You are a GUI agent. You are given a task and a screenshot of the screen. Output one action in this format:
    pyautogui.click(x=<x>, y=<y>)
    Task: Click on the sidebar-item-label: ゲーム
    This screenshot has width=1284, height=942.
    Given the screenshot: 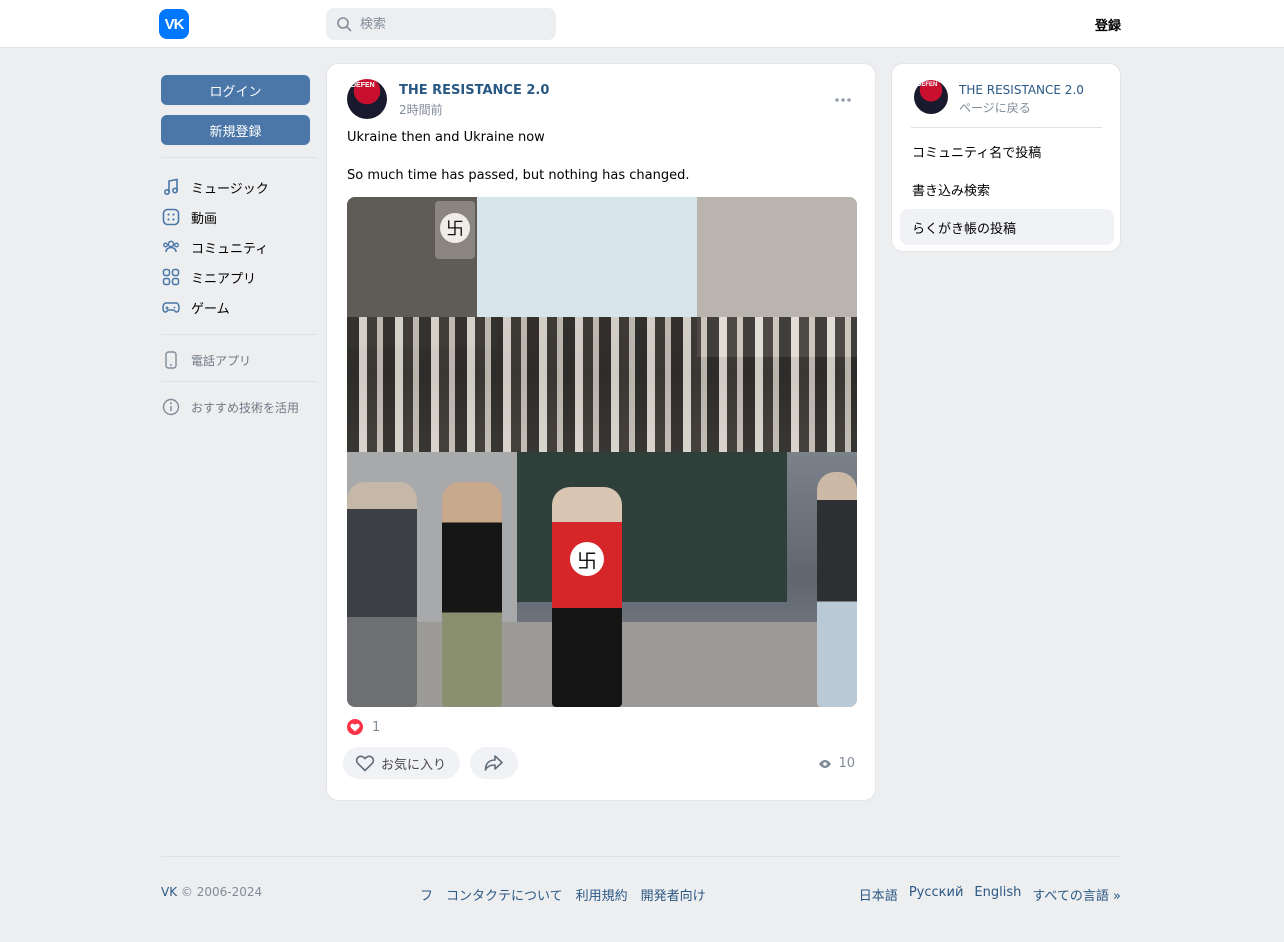 What is the action you would take?
    pyautogui.click(x=210, y=309)
    